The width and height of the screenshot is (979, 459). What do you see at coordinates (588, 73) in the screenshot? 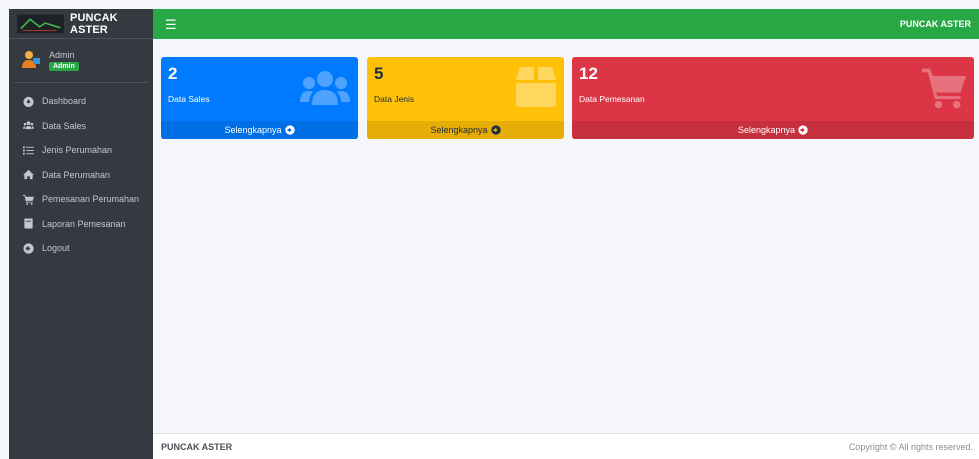
I see `pemesanan-count: 12` at bounding box center [588, 73].